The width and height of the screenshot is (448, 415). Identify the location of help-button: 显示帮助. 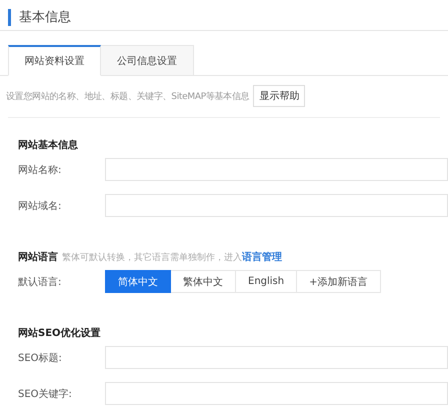
(279, 96).